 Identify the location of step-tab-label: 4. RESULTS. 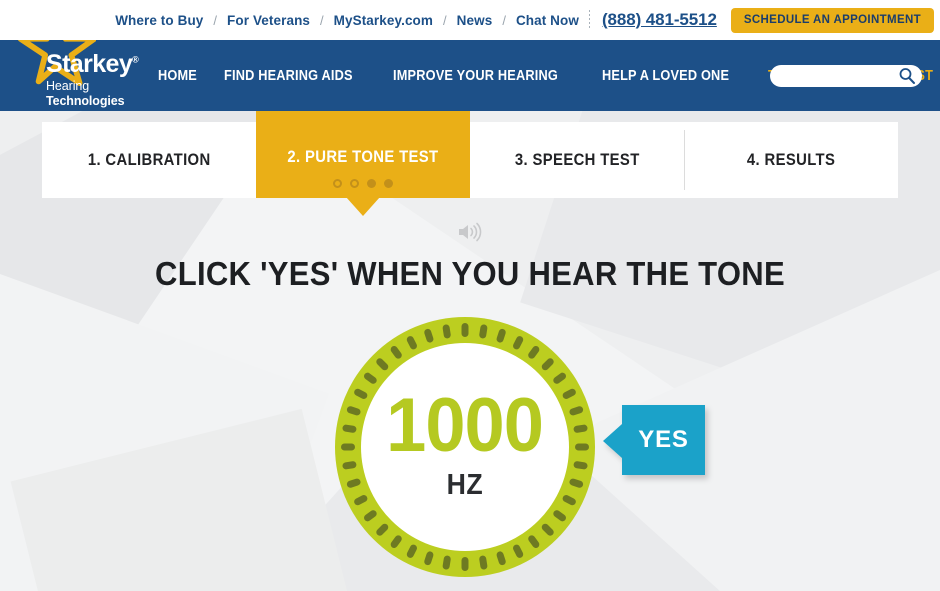
(791, 159).